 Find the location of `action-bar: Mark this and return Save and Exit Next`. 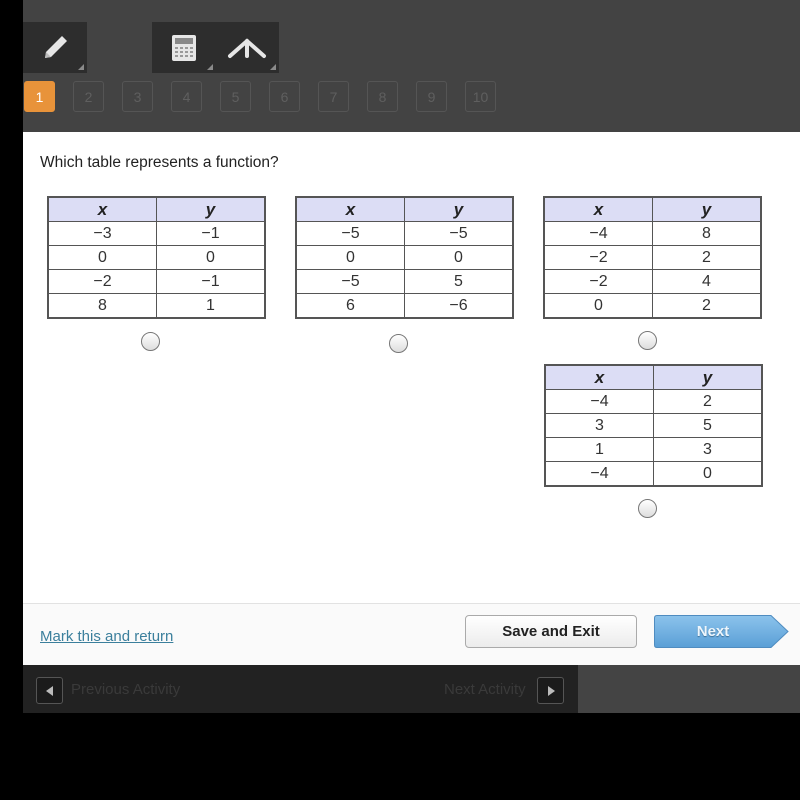

action-bar: Mark this and return Save and Exit Next is located at coordinates (411, 634).